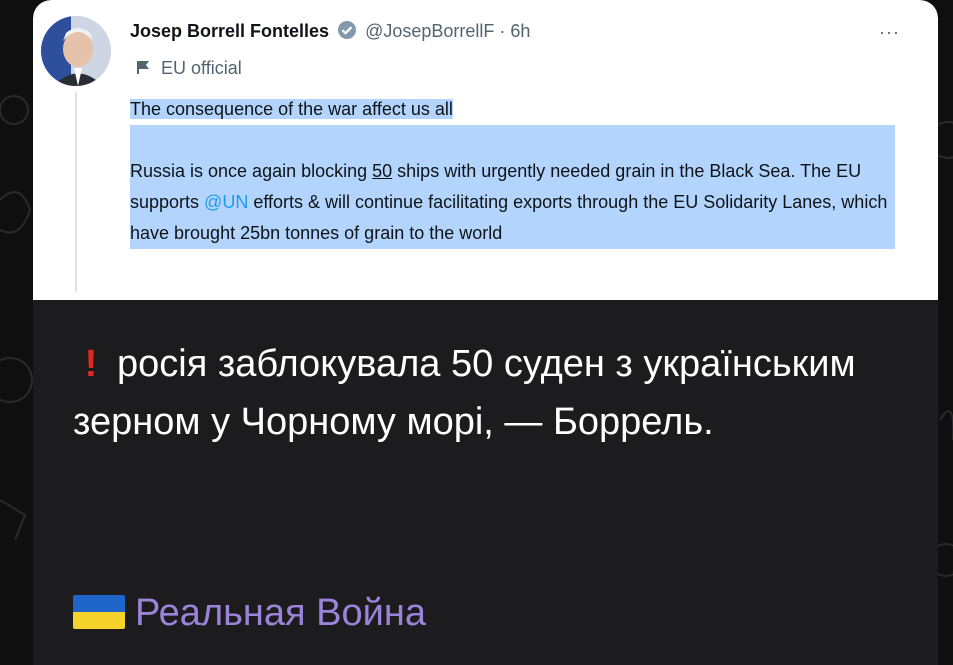  Describe the element at coordinates (889, 32) in the screenshot. I see `more-options-icon: ···` at that location.